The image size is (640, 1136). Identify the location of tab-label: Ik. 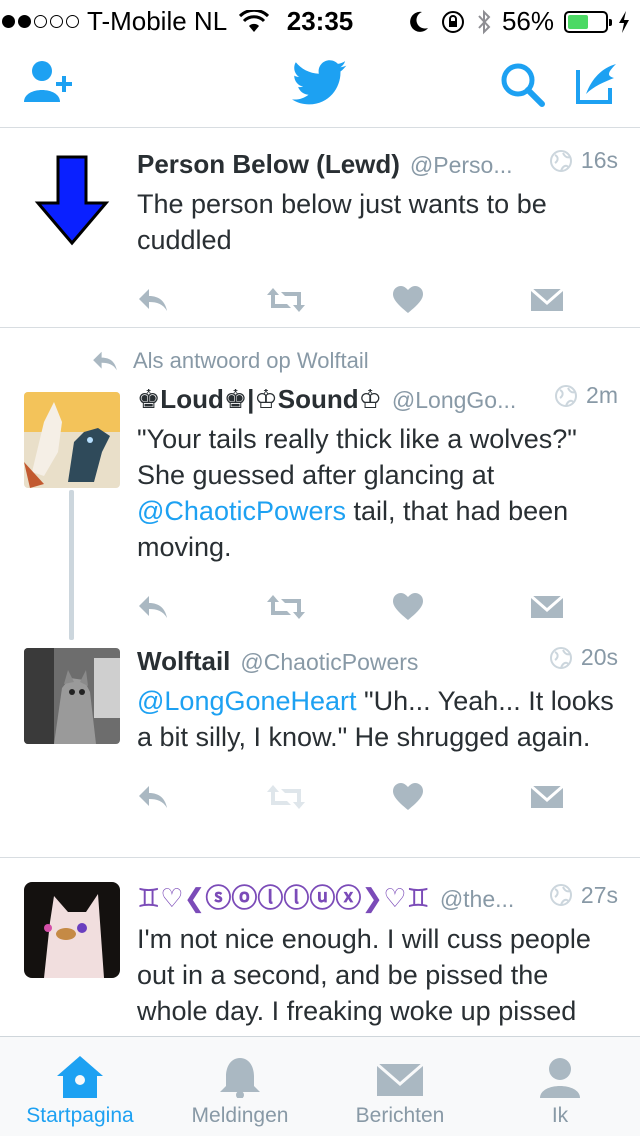
(560, 1115).